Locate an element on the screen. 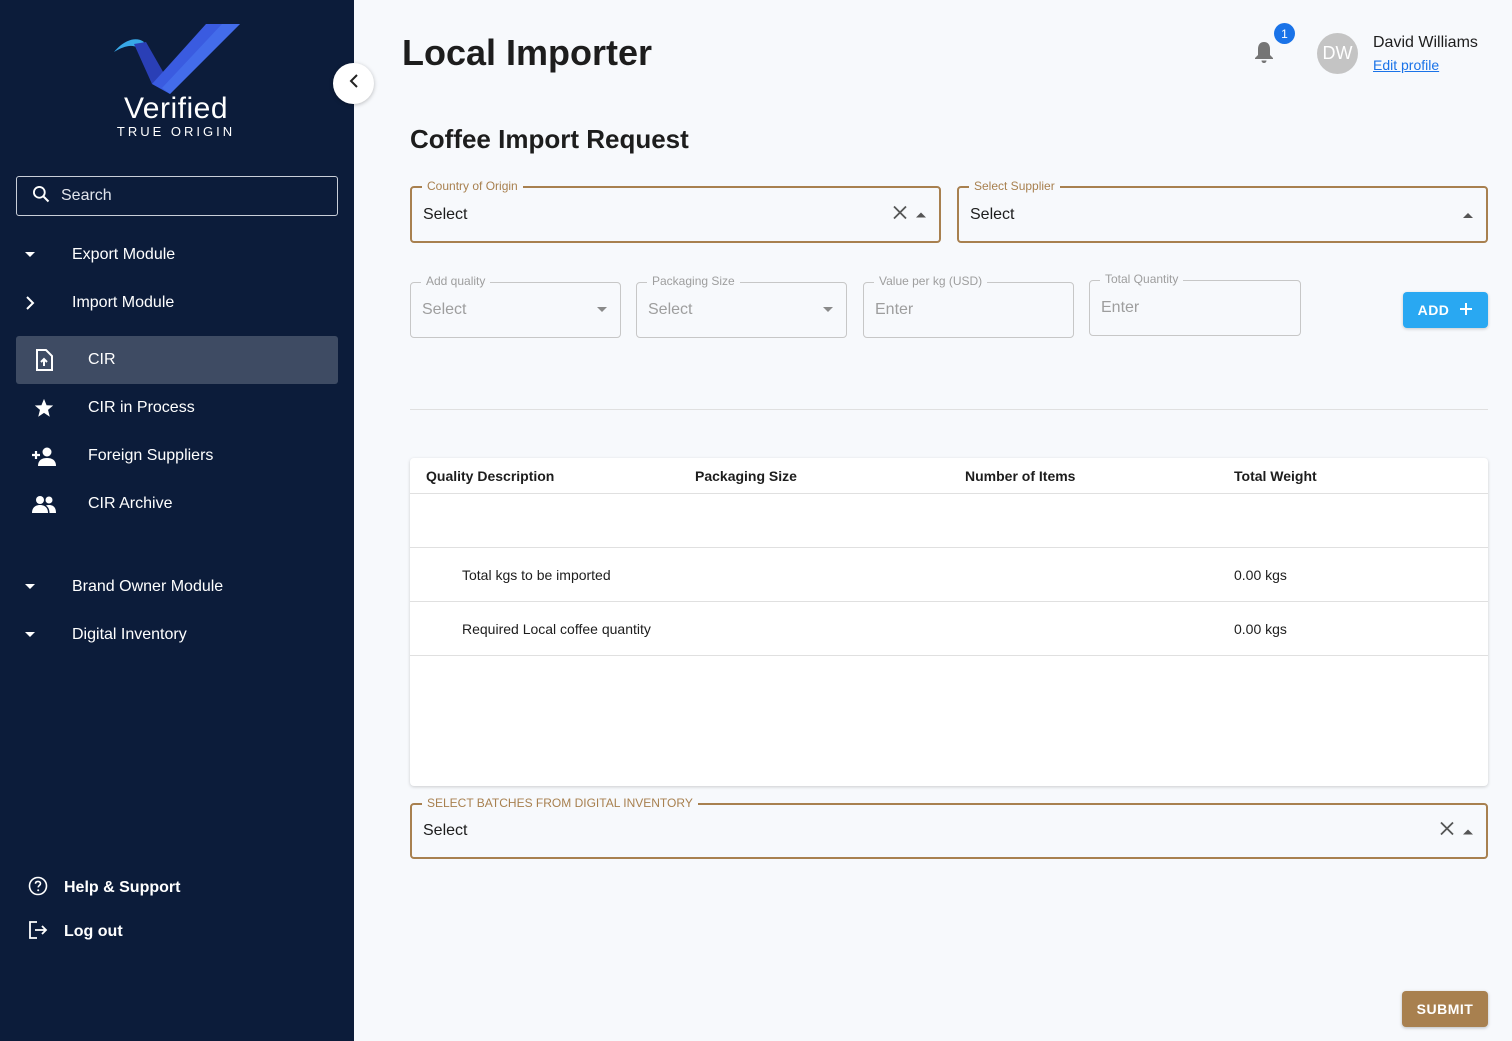 This screenshot has width=1512, height=1041. add-button: ADD is located at coordinates (1445, 310).